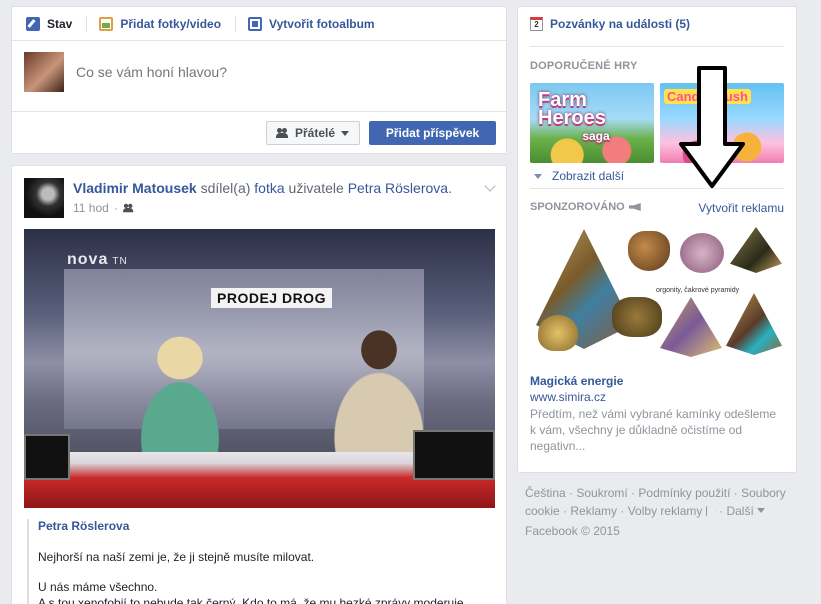  Describe the element at coordinates (106, 23) in the screenshot. I see `photo-icon` at that location.